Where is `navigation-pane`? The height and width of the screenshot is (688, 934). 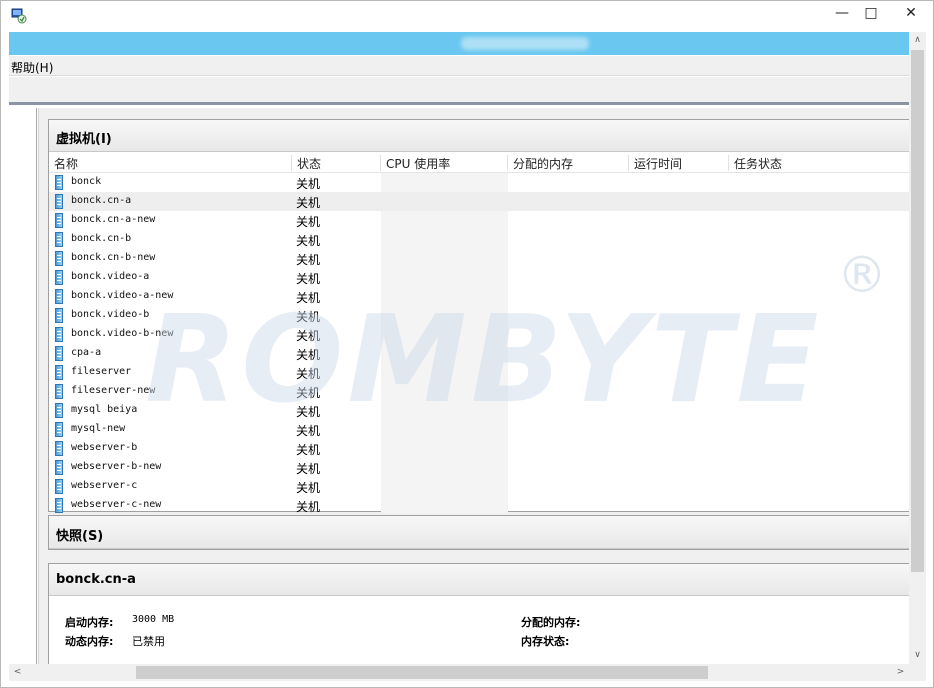 navigation-pane is located at coordinates (23, 386).